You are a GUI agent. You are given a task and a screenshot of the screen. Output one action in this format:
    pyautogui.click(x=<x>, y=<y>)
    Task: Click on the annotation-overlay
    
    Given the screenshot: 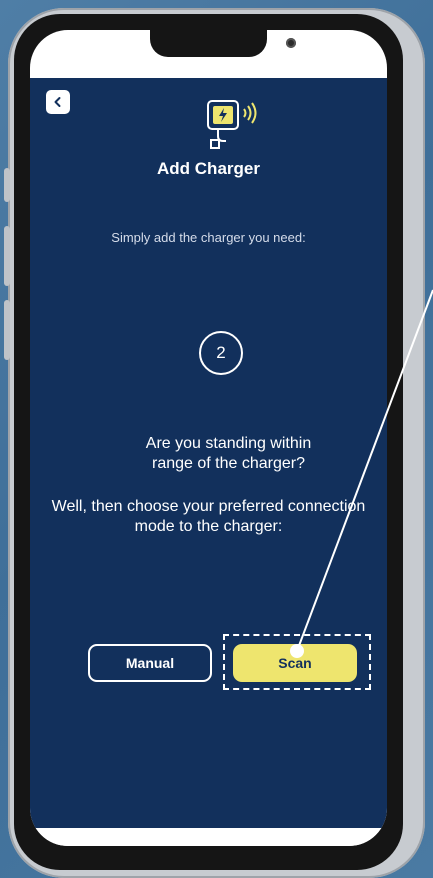 What is the action you would take?
    pyautogui.click(x=361, y=473)
    